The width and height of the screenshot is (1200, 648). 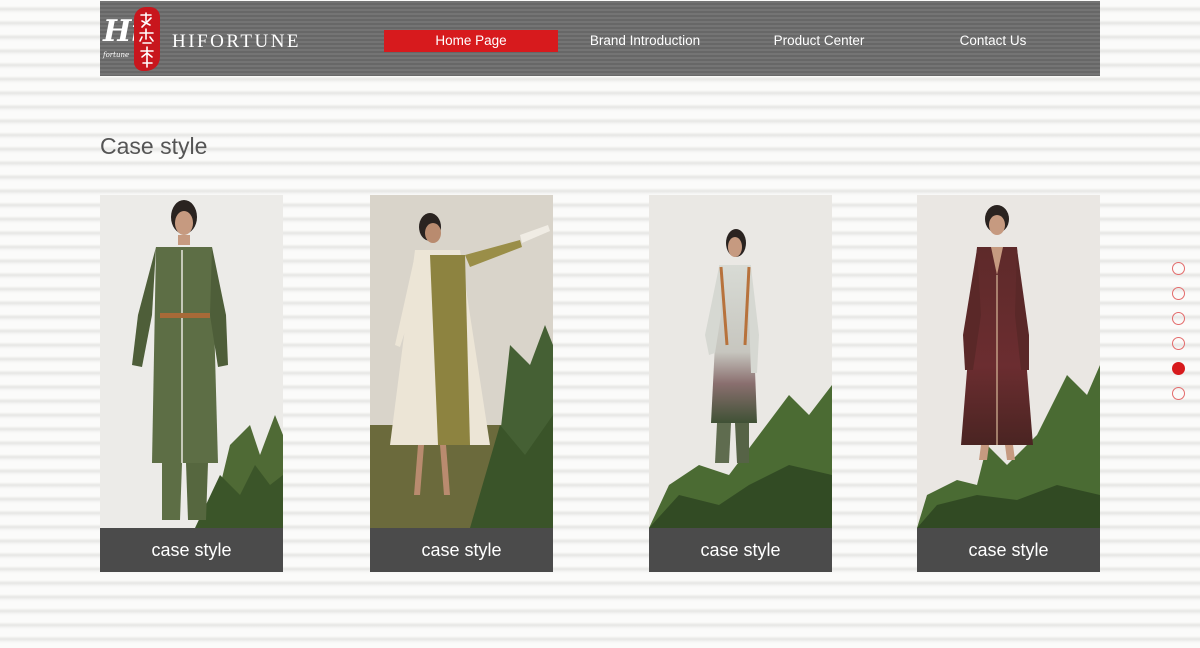 I want to click on logo-mark-sub: fortune, so click(x=116, y=55).